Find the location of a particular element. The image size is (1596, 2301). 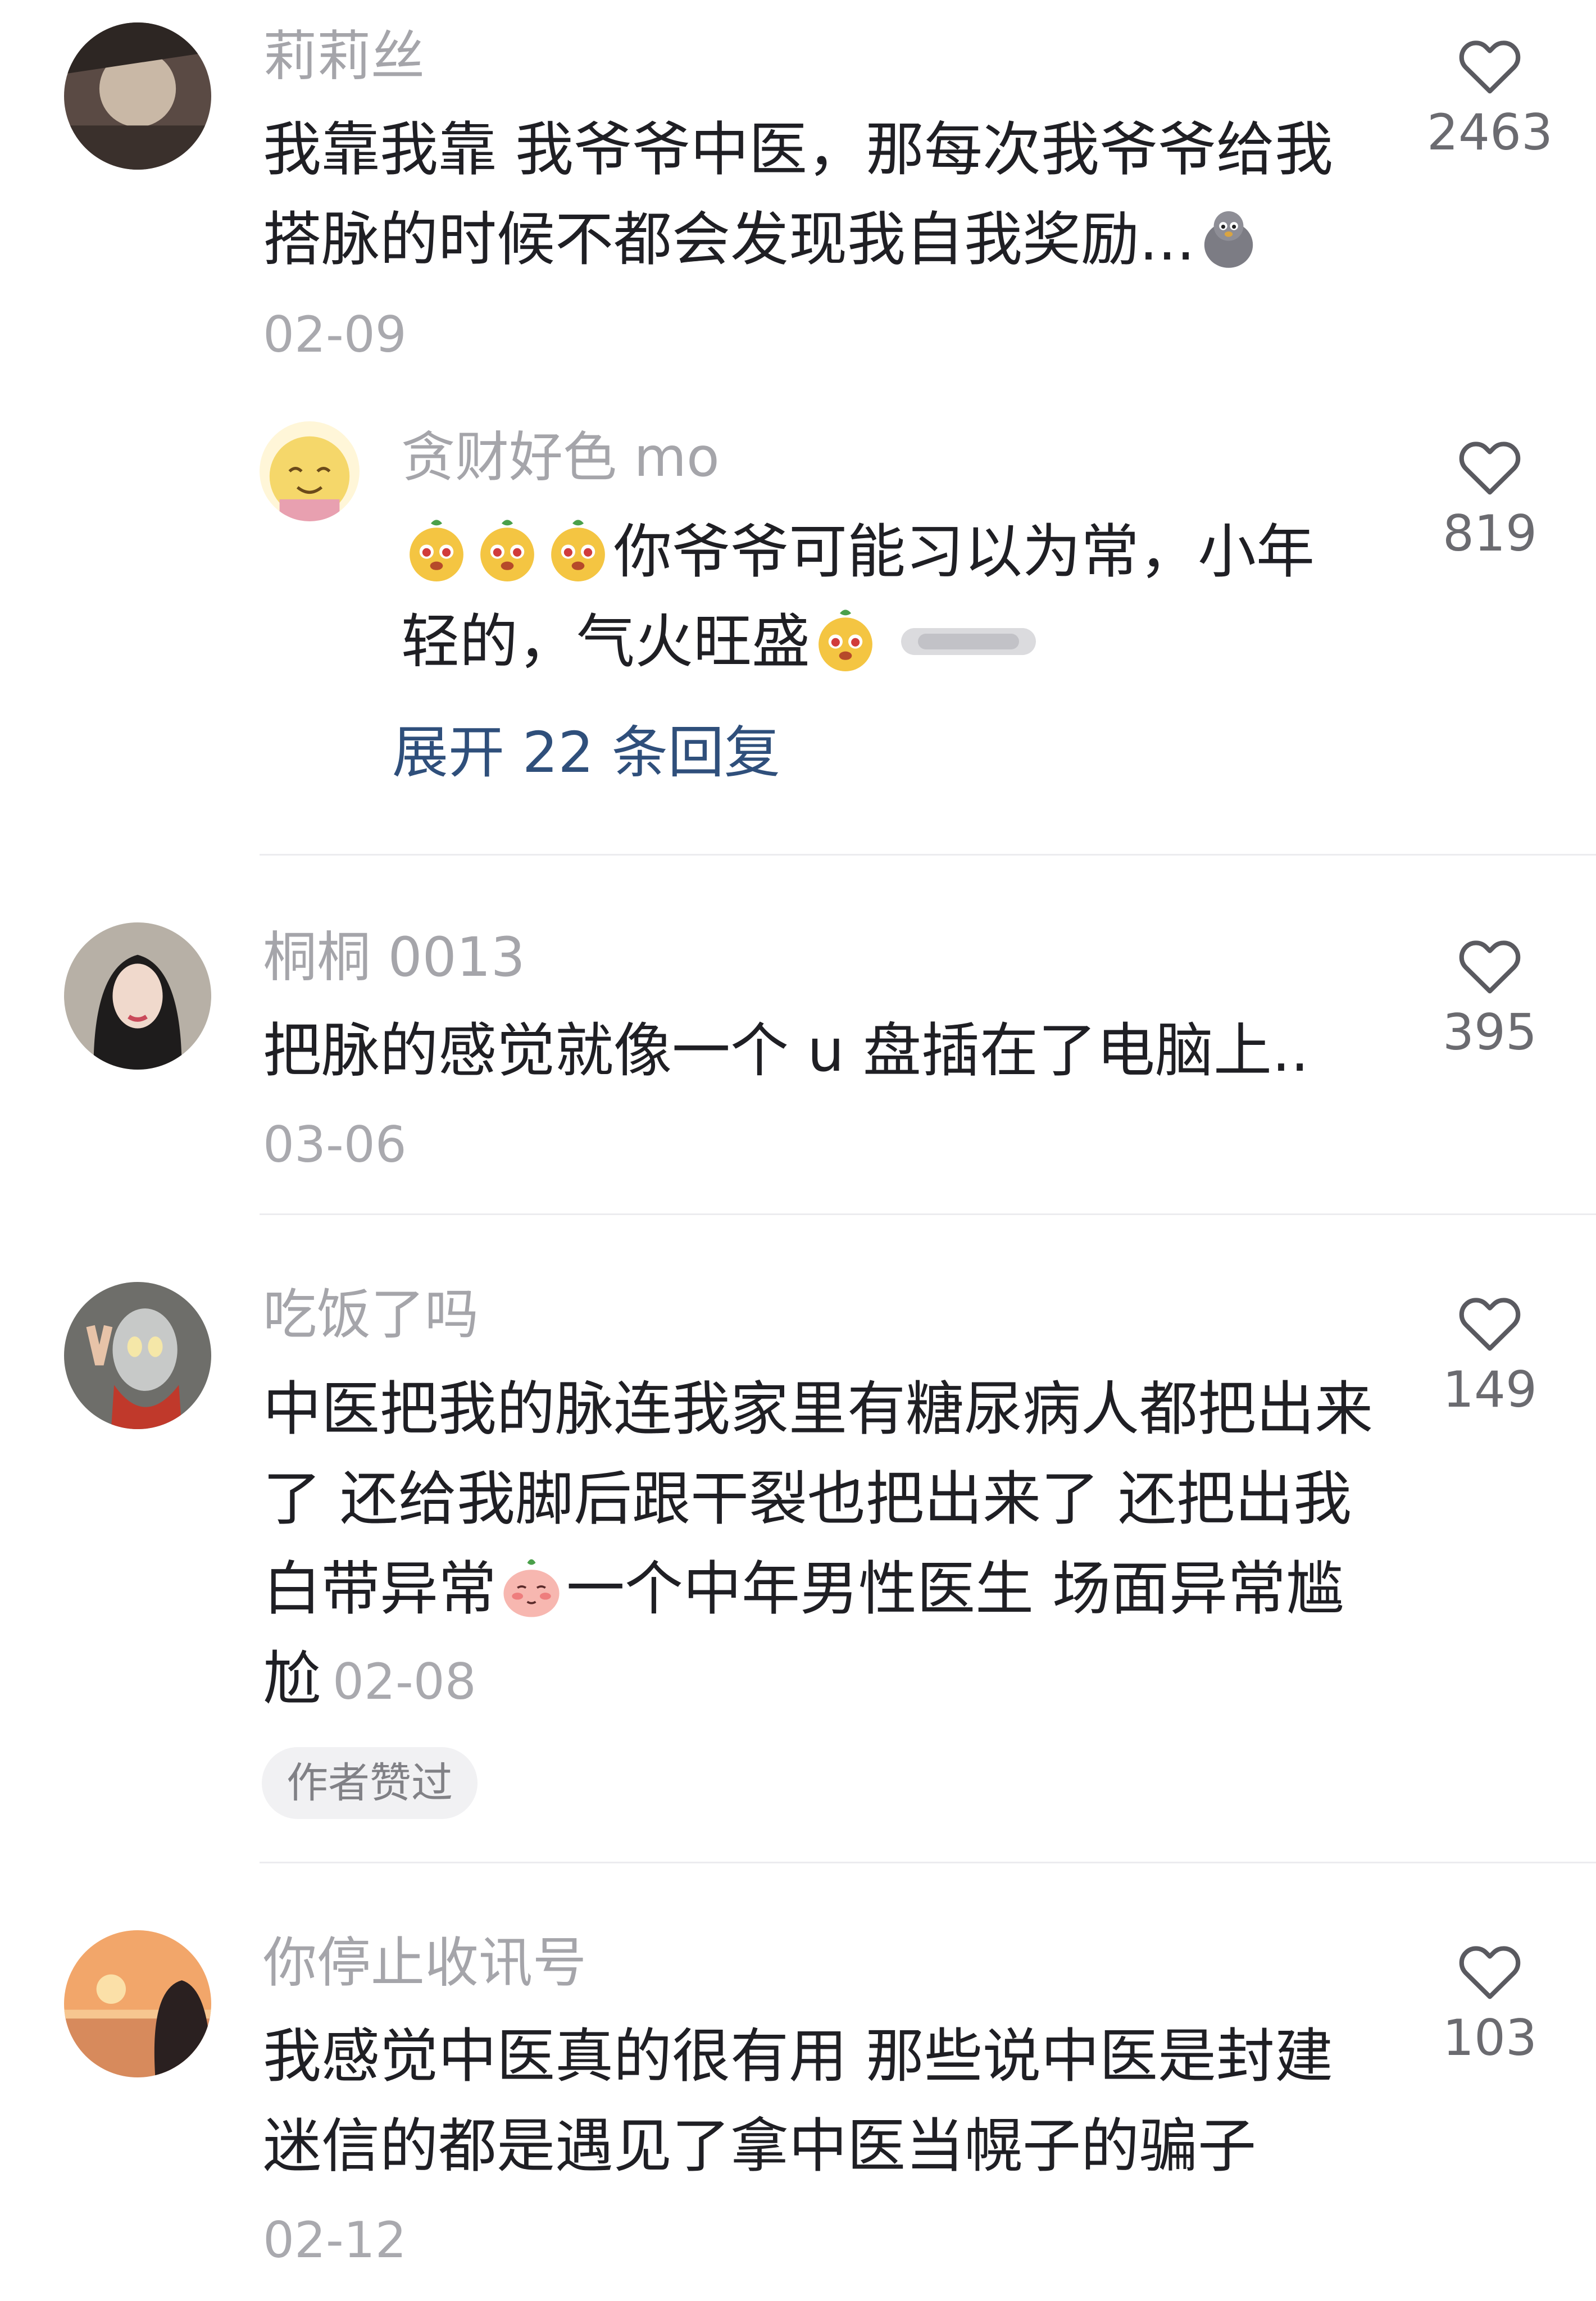

comment-line: 中医把我的脉连我家里有糖尿病人都把出来 is located at coordinates (818, 1409).